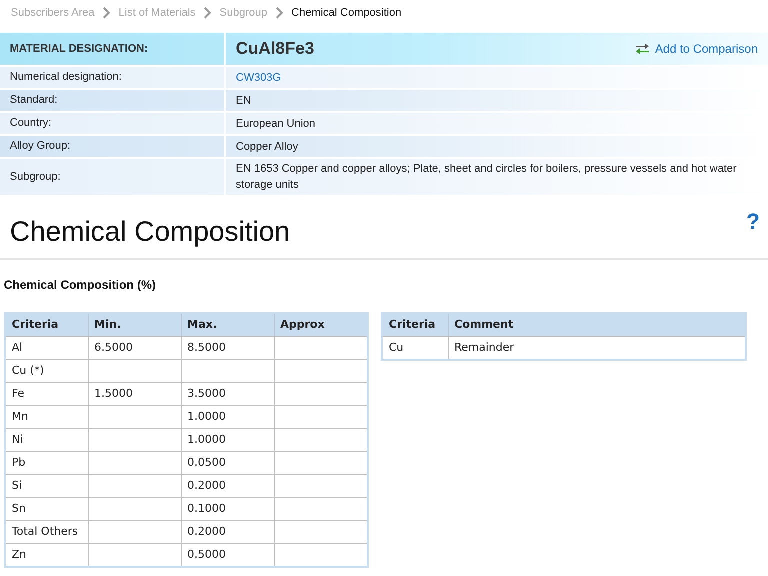 Image resolution: width=768 pixels, height=576 pixels. What do you see at coordinates (275, 49) in the screenshot?
I see `material-designation: CuAl8Fe3` at bounding box center [275, 49].